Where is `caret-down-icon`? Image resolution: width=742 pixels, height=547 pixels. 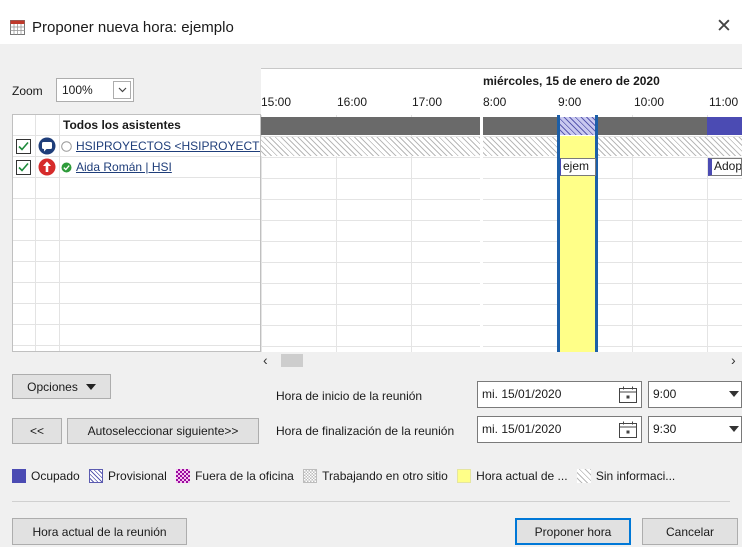 caret-down-icon is located at coordinates (90, 386).